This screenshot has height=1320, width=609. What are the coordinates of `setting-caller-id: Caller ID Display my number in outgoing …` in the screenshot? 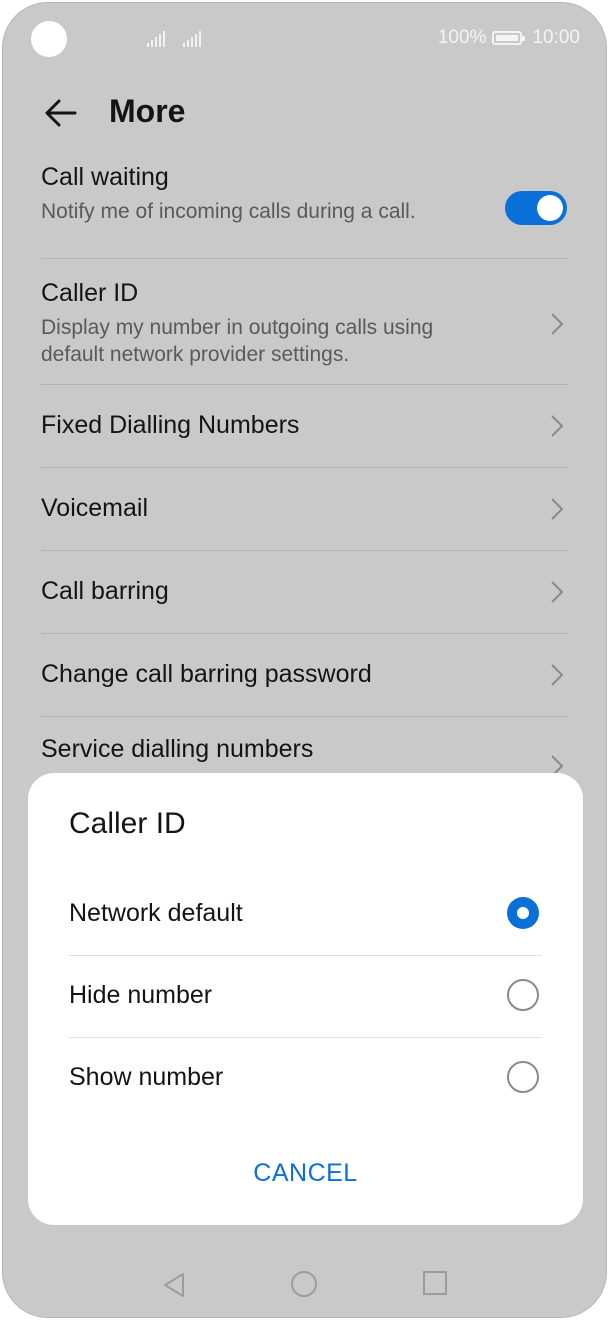 It's located at (305, 322).